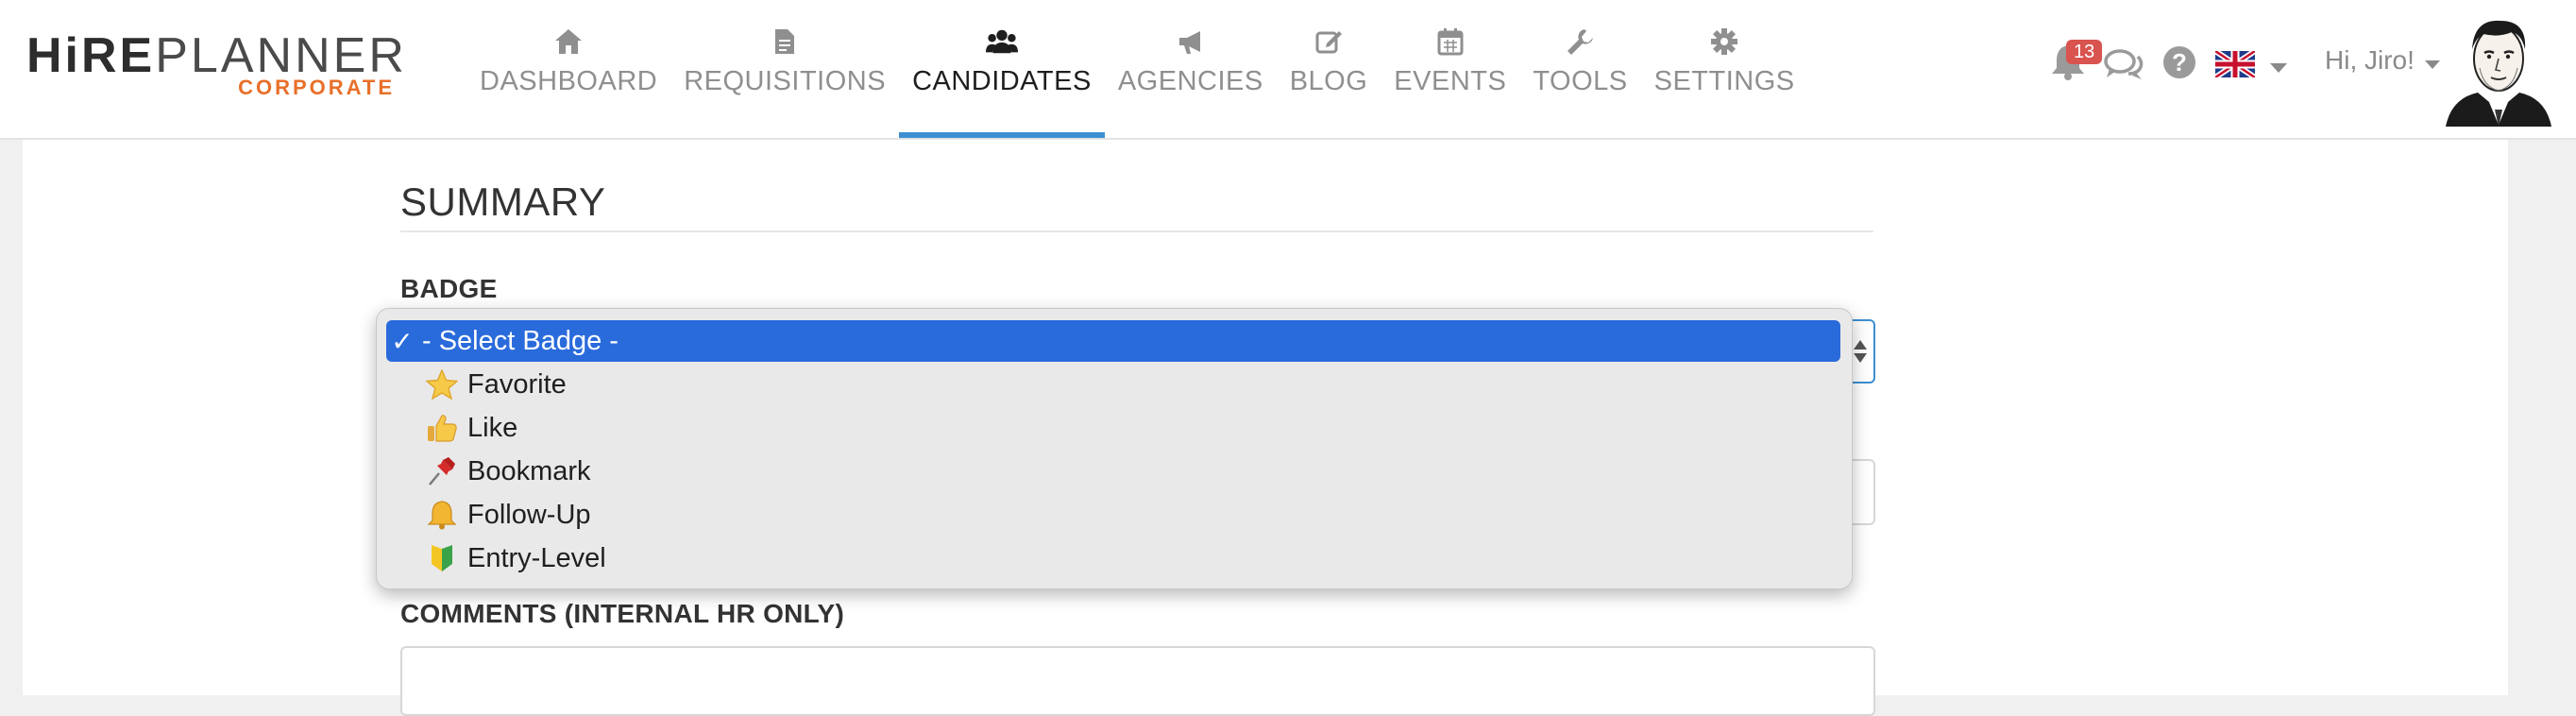 The height and width of the screenshot is (716, 2576). What do you see at coordinates (520, 340) in the screenshot?
I see `option-label: - Select Badge -` at bounding box center [520, 340].